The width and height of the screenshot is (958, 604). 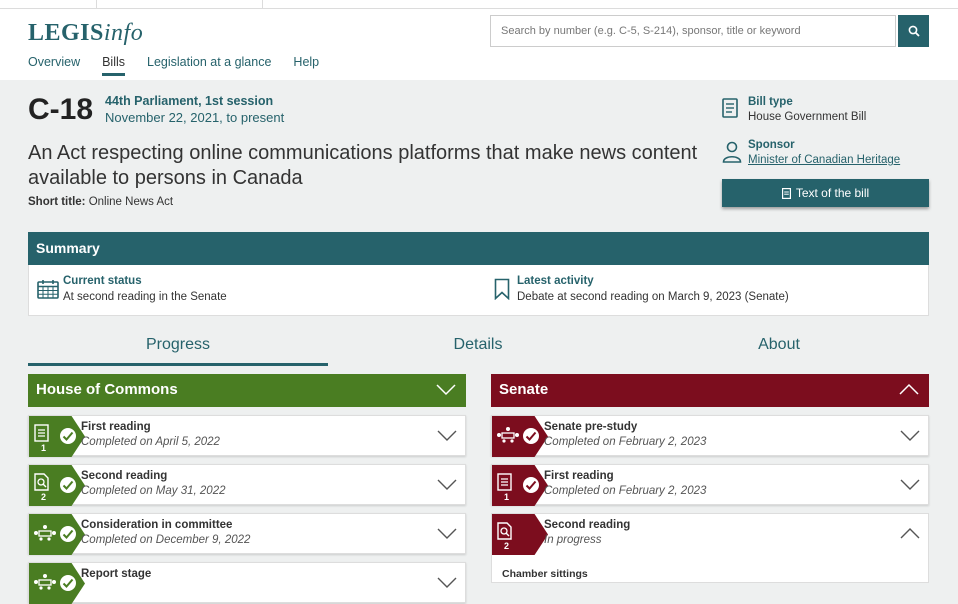 I want to click on nav-bills: Bills, so click(x=114, y=65).